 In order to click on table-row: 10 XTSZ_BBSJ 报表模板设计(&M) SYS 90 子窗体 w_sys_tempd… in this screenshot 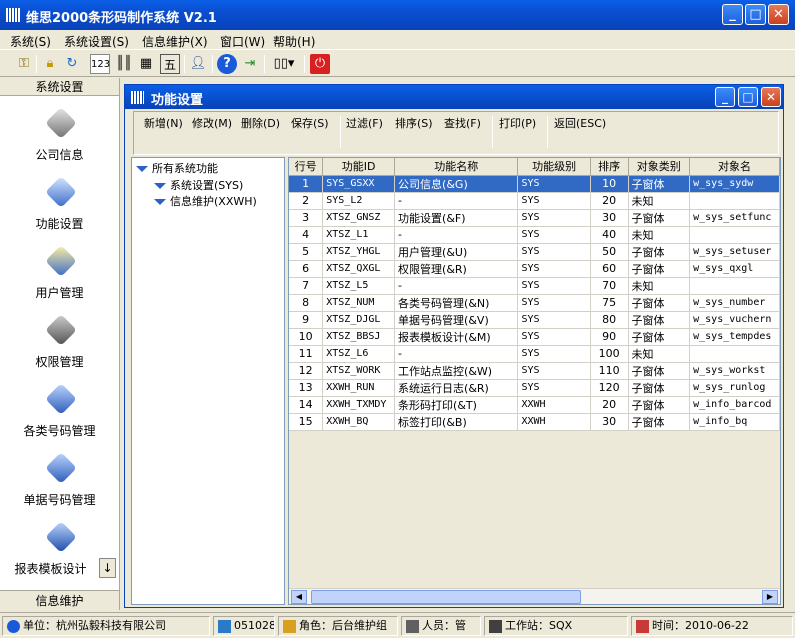, I will do `click(534, 337)`.